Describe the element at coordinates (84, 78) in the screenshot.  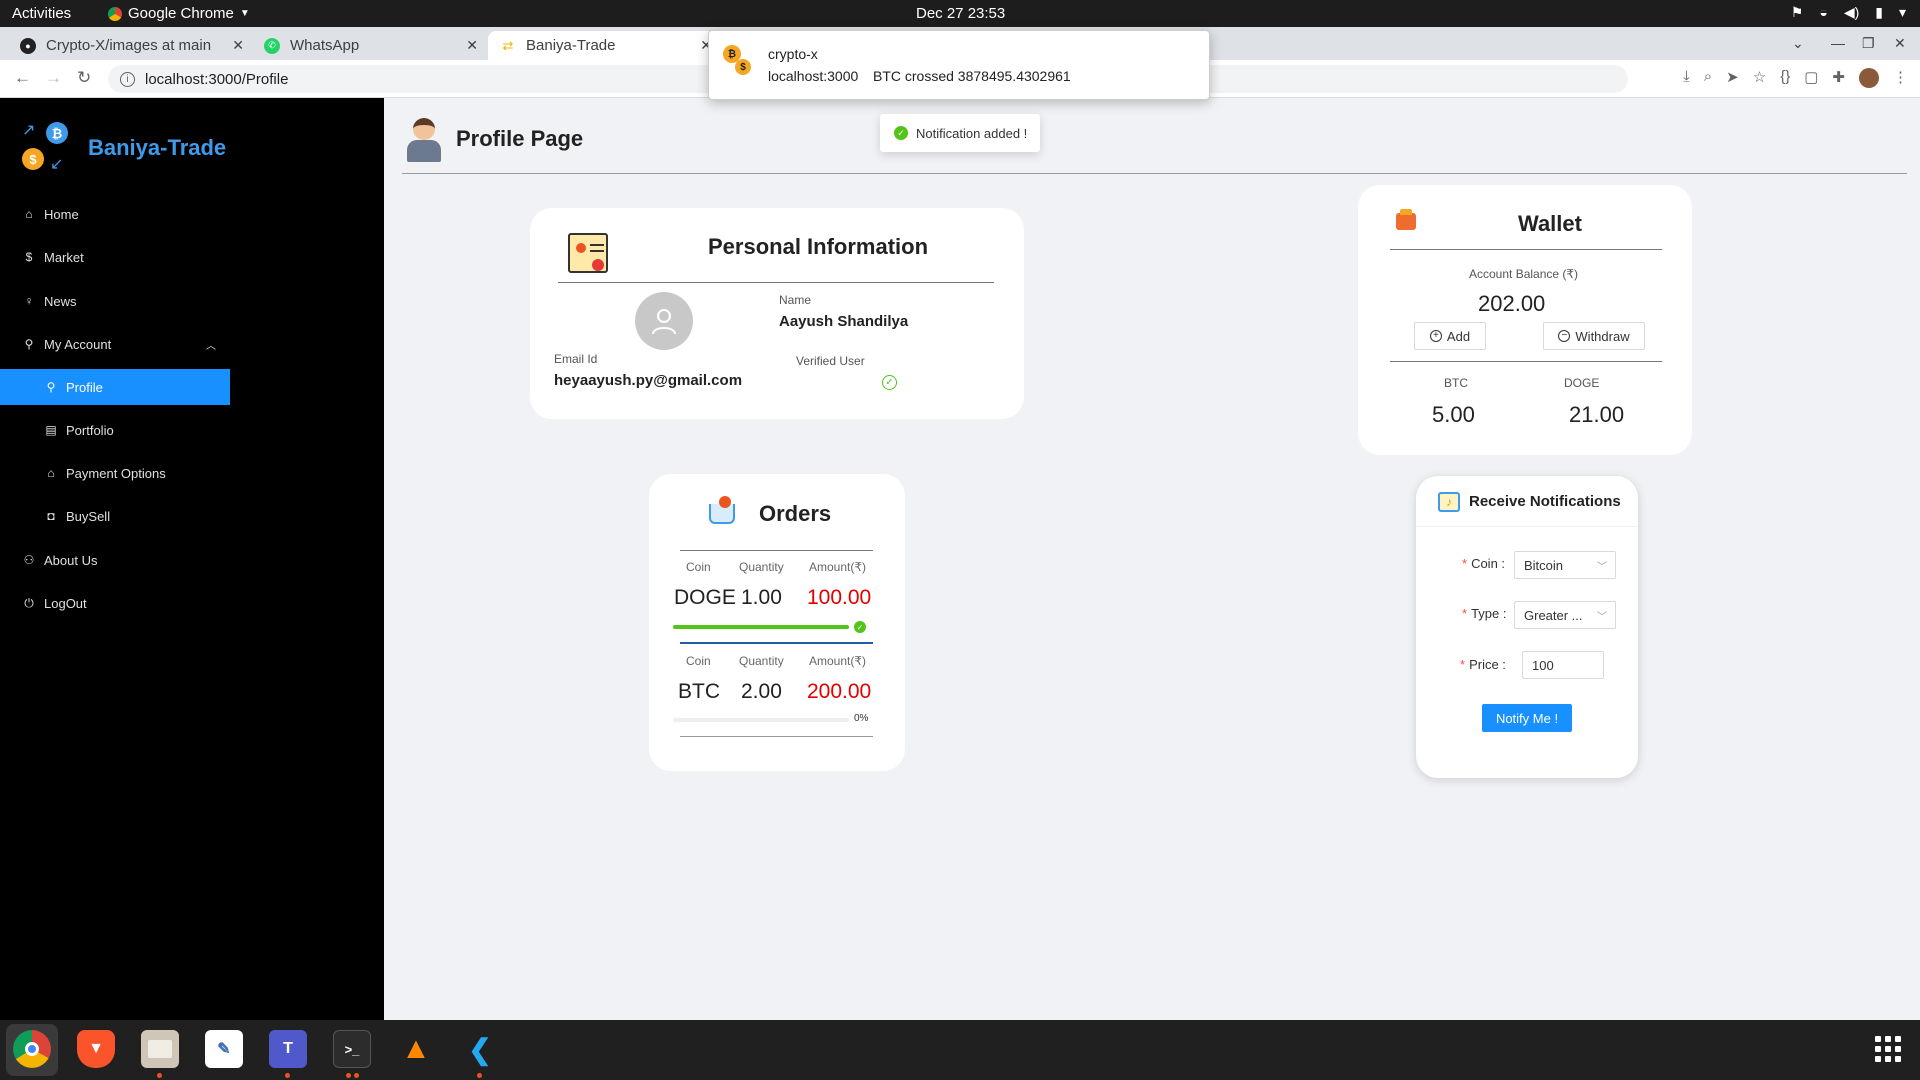
I see `reload-icon: ↻` at that location.